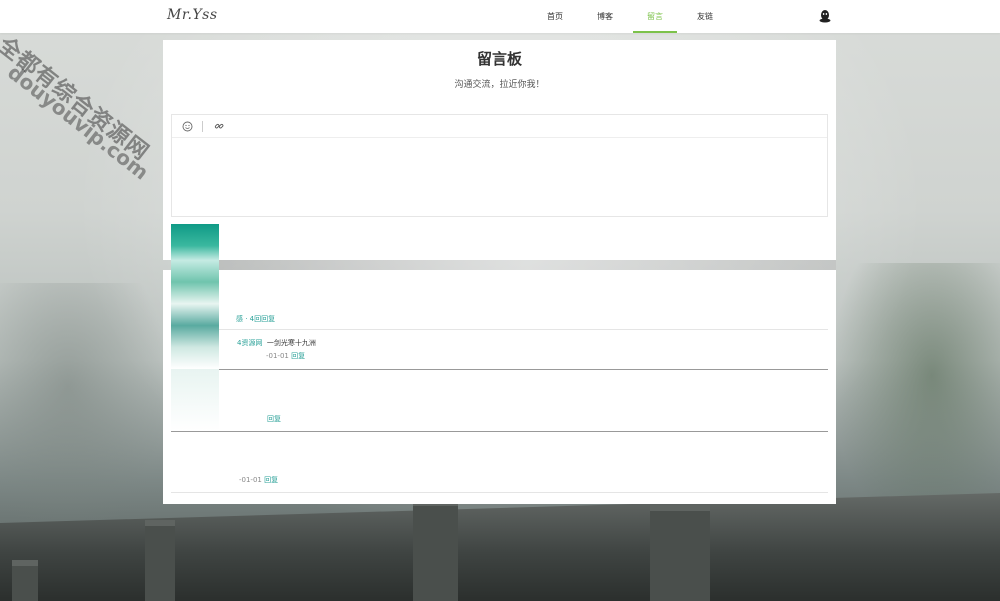  What do you see at coordinates (239, 319) in the screenshot?
I see `comment-author: 感` at bounding box center [239, 319].